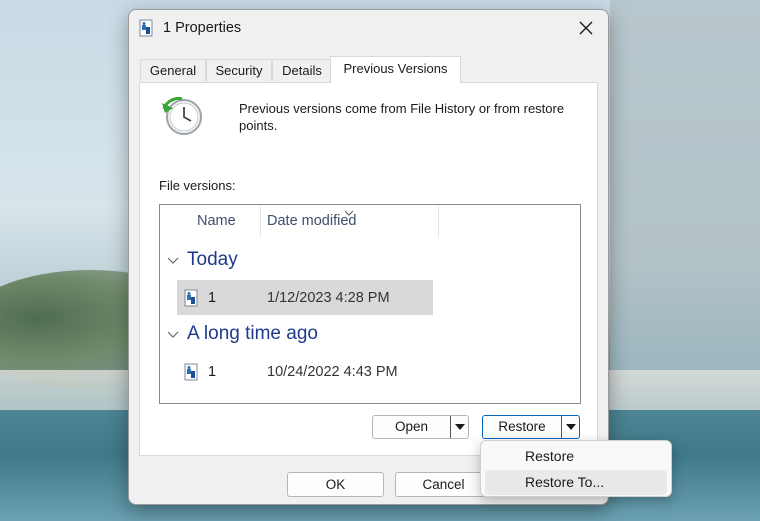  I want to click on restore-dropdown-arrow, so click(570, 427).